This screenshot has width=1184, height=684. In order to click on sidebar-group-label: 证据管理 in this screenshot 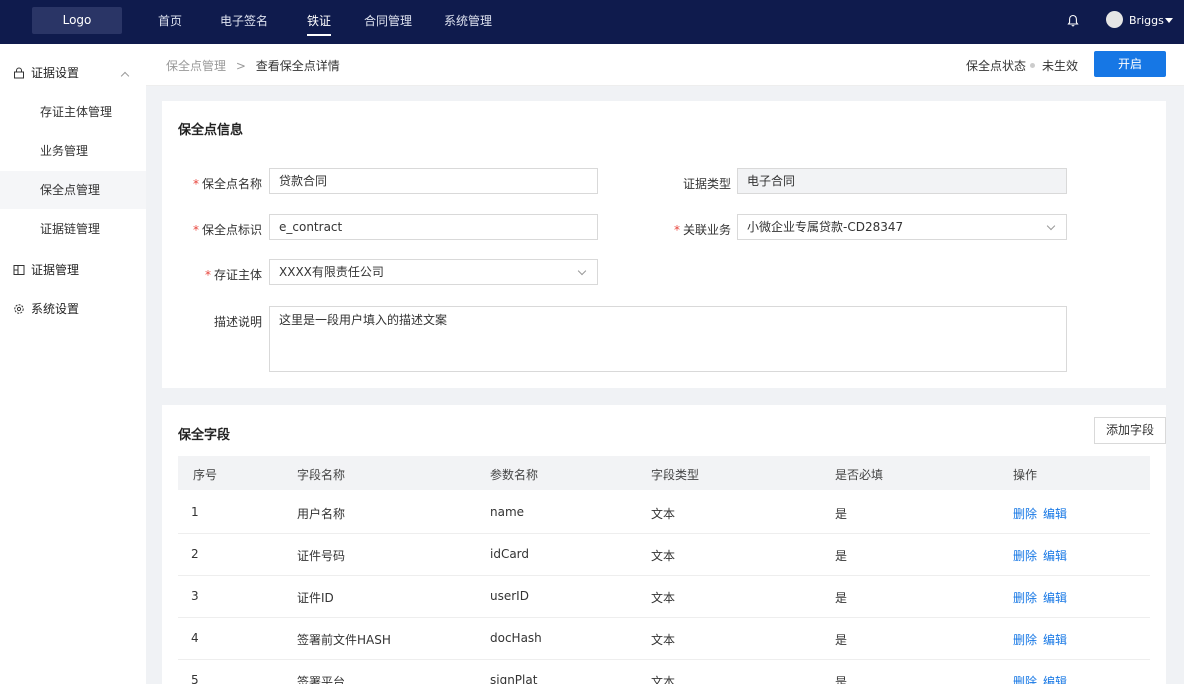, I will do `click(55, 270)`.